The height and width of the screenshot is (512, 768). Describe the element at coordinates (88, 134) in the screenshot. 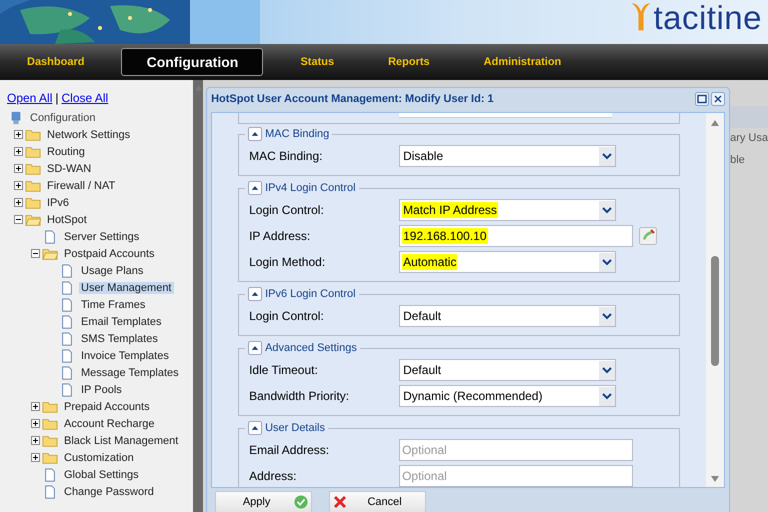

I see `tree-item: Network Settings` at that location.